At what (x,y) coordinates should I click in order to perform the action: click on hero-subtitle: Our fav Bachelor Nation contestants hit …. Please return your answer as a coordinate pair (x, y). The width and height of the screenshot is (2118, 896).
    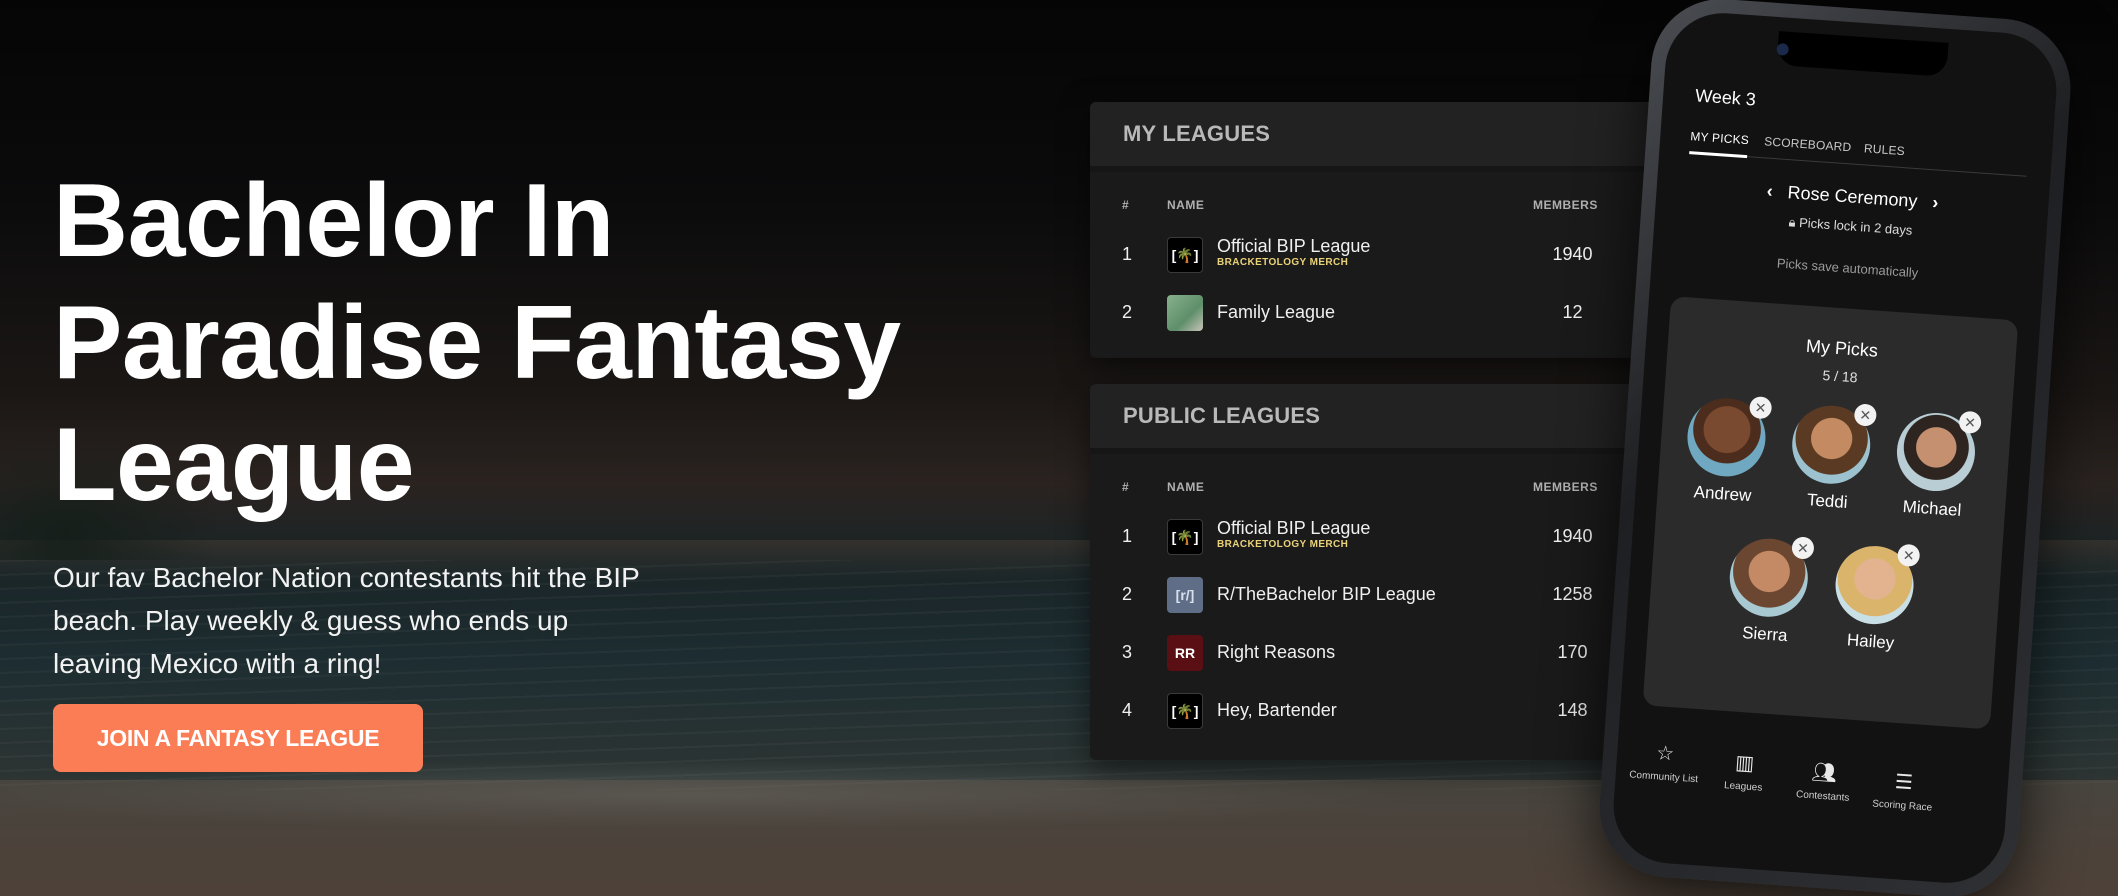
    Looking at the image, I should click on (346, 620).